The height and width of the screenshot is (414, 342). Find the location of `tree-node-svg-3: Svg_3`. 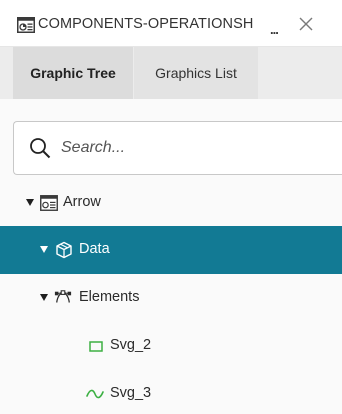

tree-node-svg-3: Svg_3 is located at coordinates (171, 392).